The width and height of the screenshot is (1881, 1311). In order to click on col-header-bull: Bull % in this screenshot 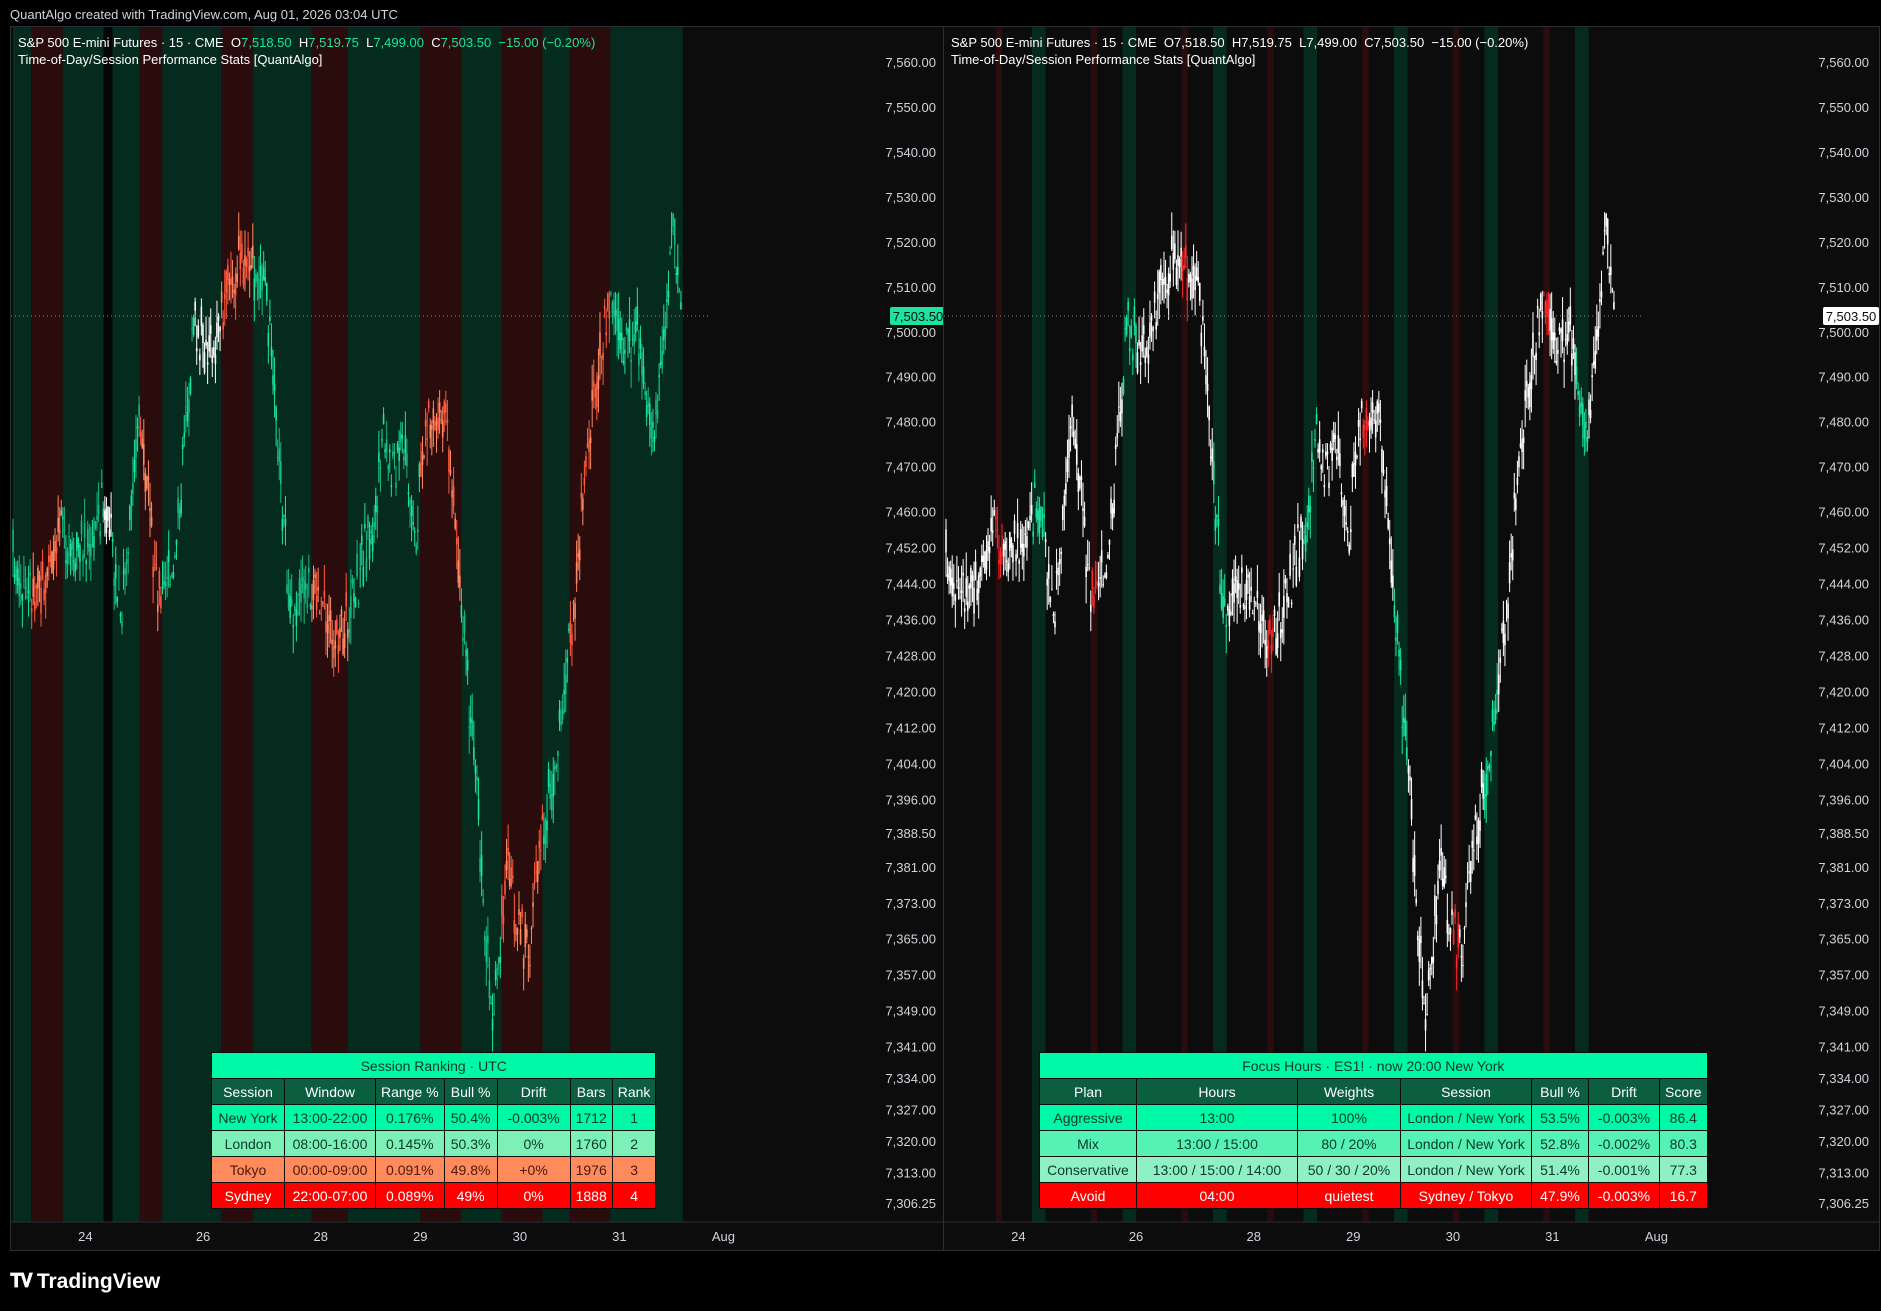, I will do `click(1560, 1091)`.